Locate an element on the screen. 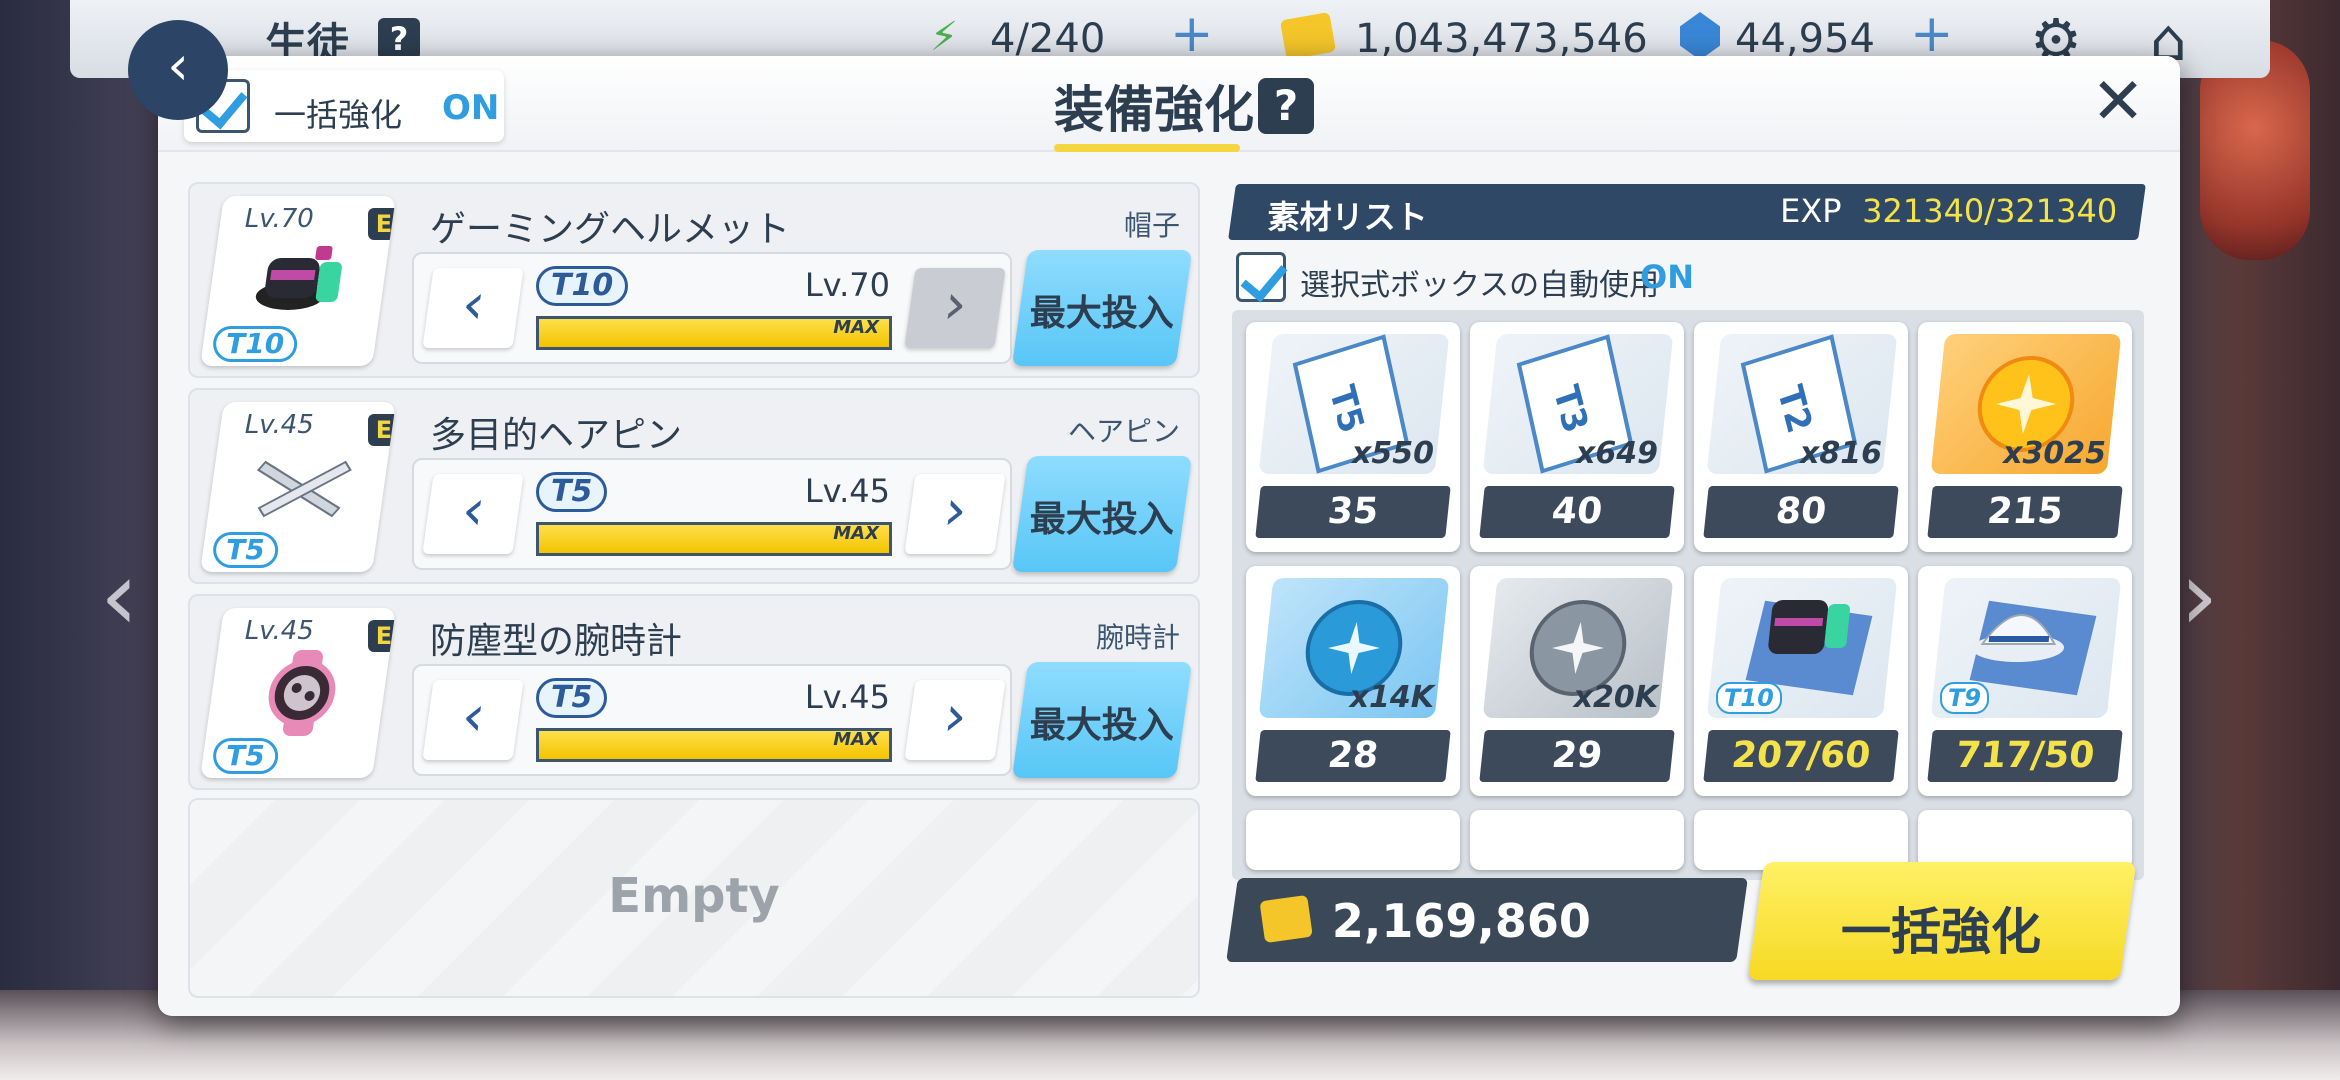  background-left is located at coordinates (85, 540).